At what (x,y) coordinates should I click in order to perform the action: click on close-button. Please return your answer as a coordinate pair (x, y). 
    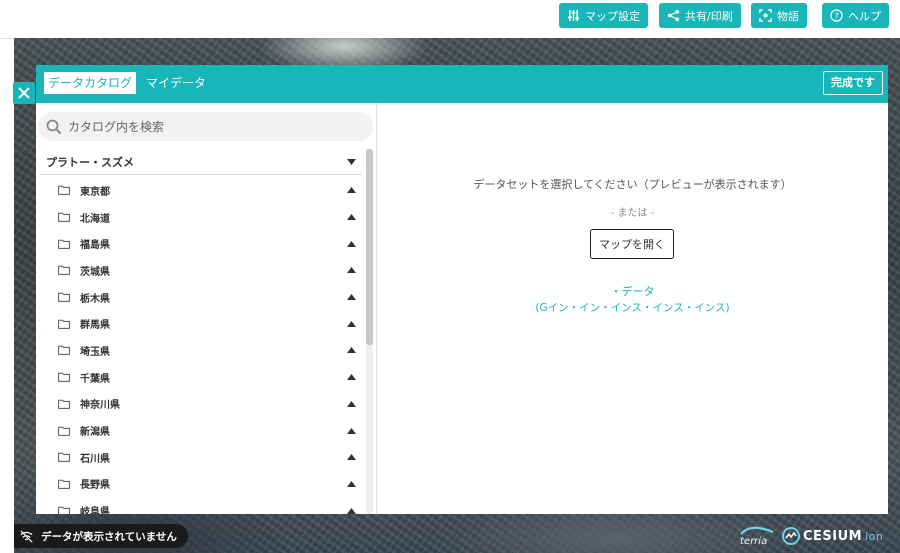
    Looking at the image, I should click on (24, 93).